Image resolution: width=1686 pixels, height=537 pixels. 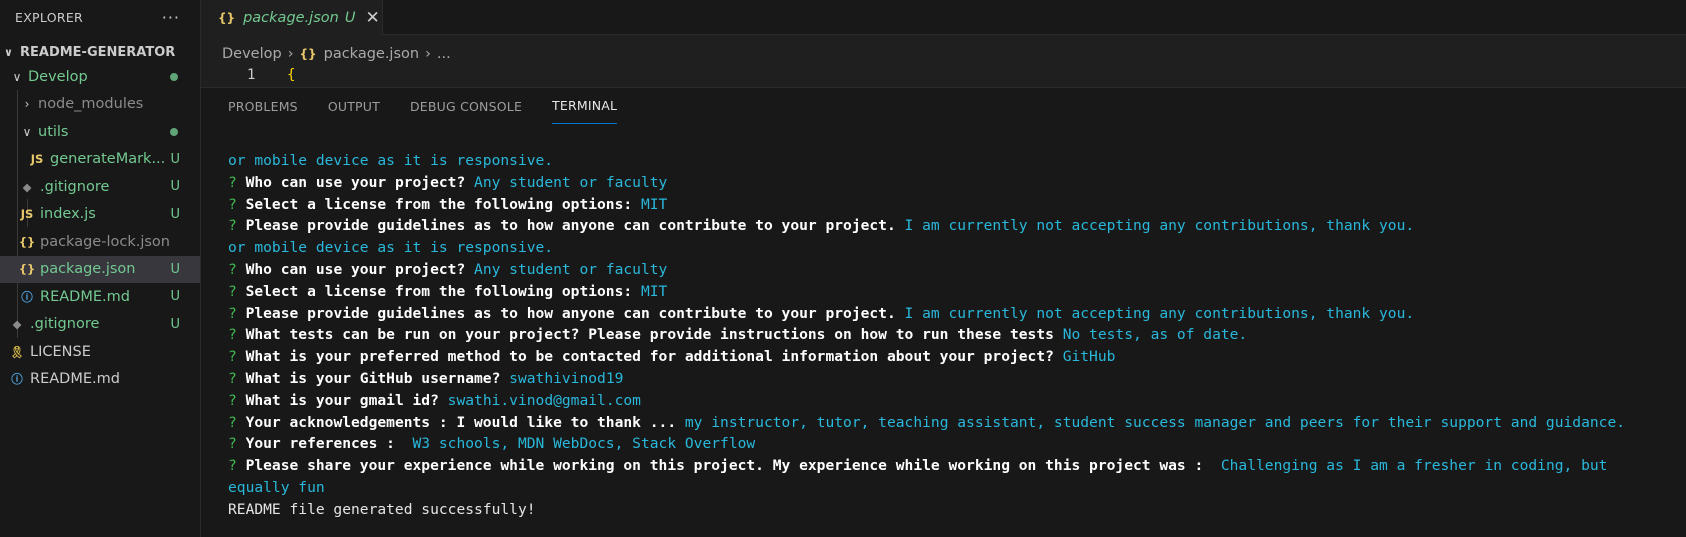 What do you see at coordinates (466, 106) in the screenshot?
I see `tab-debug-console: DEBUG CONSOLE` at bounding box center [466, 106].